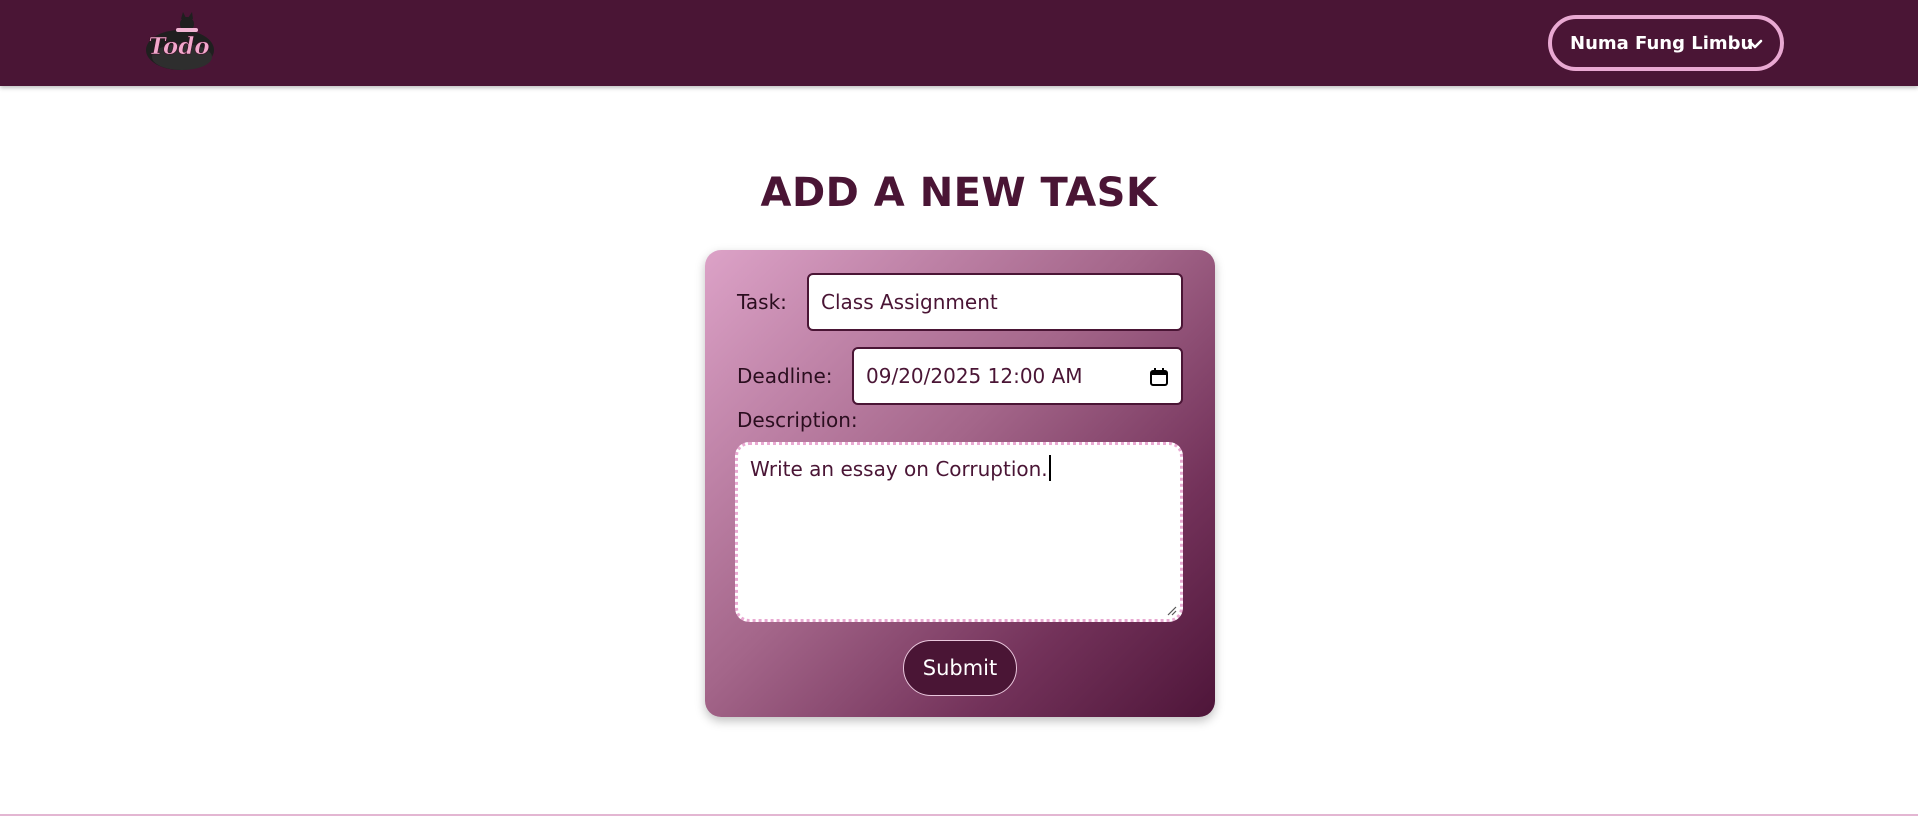  I want to click on description-textarea: Write an essay on Corruption., so click(959, 532).